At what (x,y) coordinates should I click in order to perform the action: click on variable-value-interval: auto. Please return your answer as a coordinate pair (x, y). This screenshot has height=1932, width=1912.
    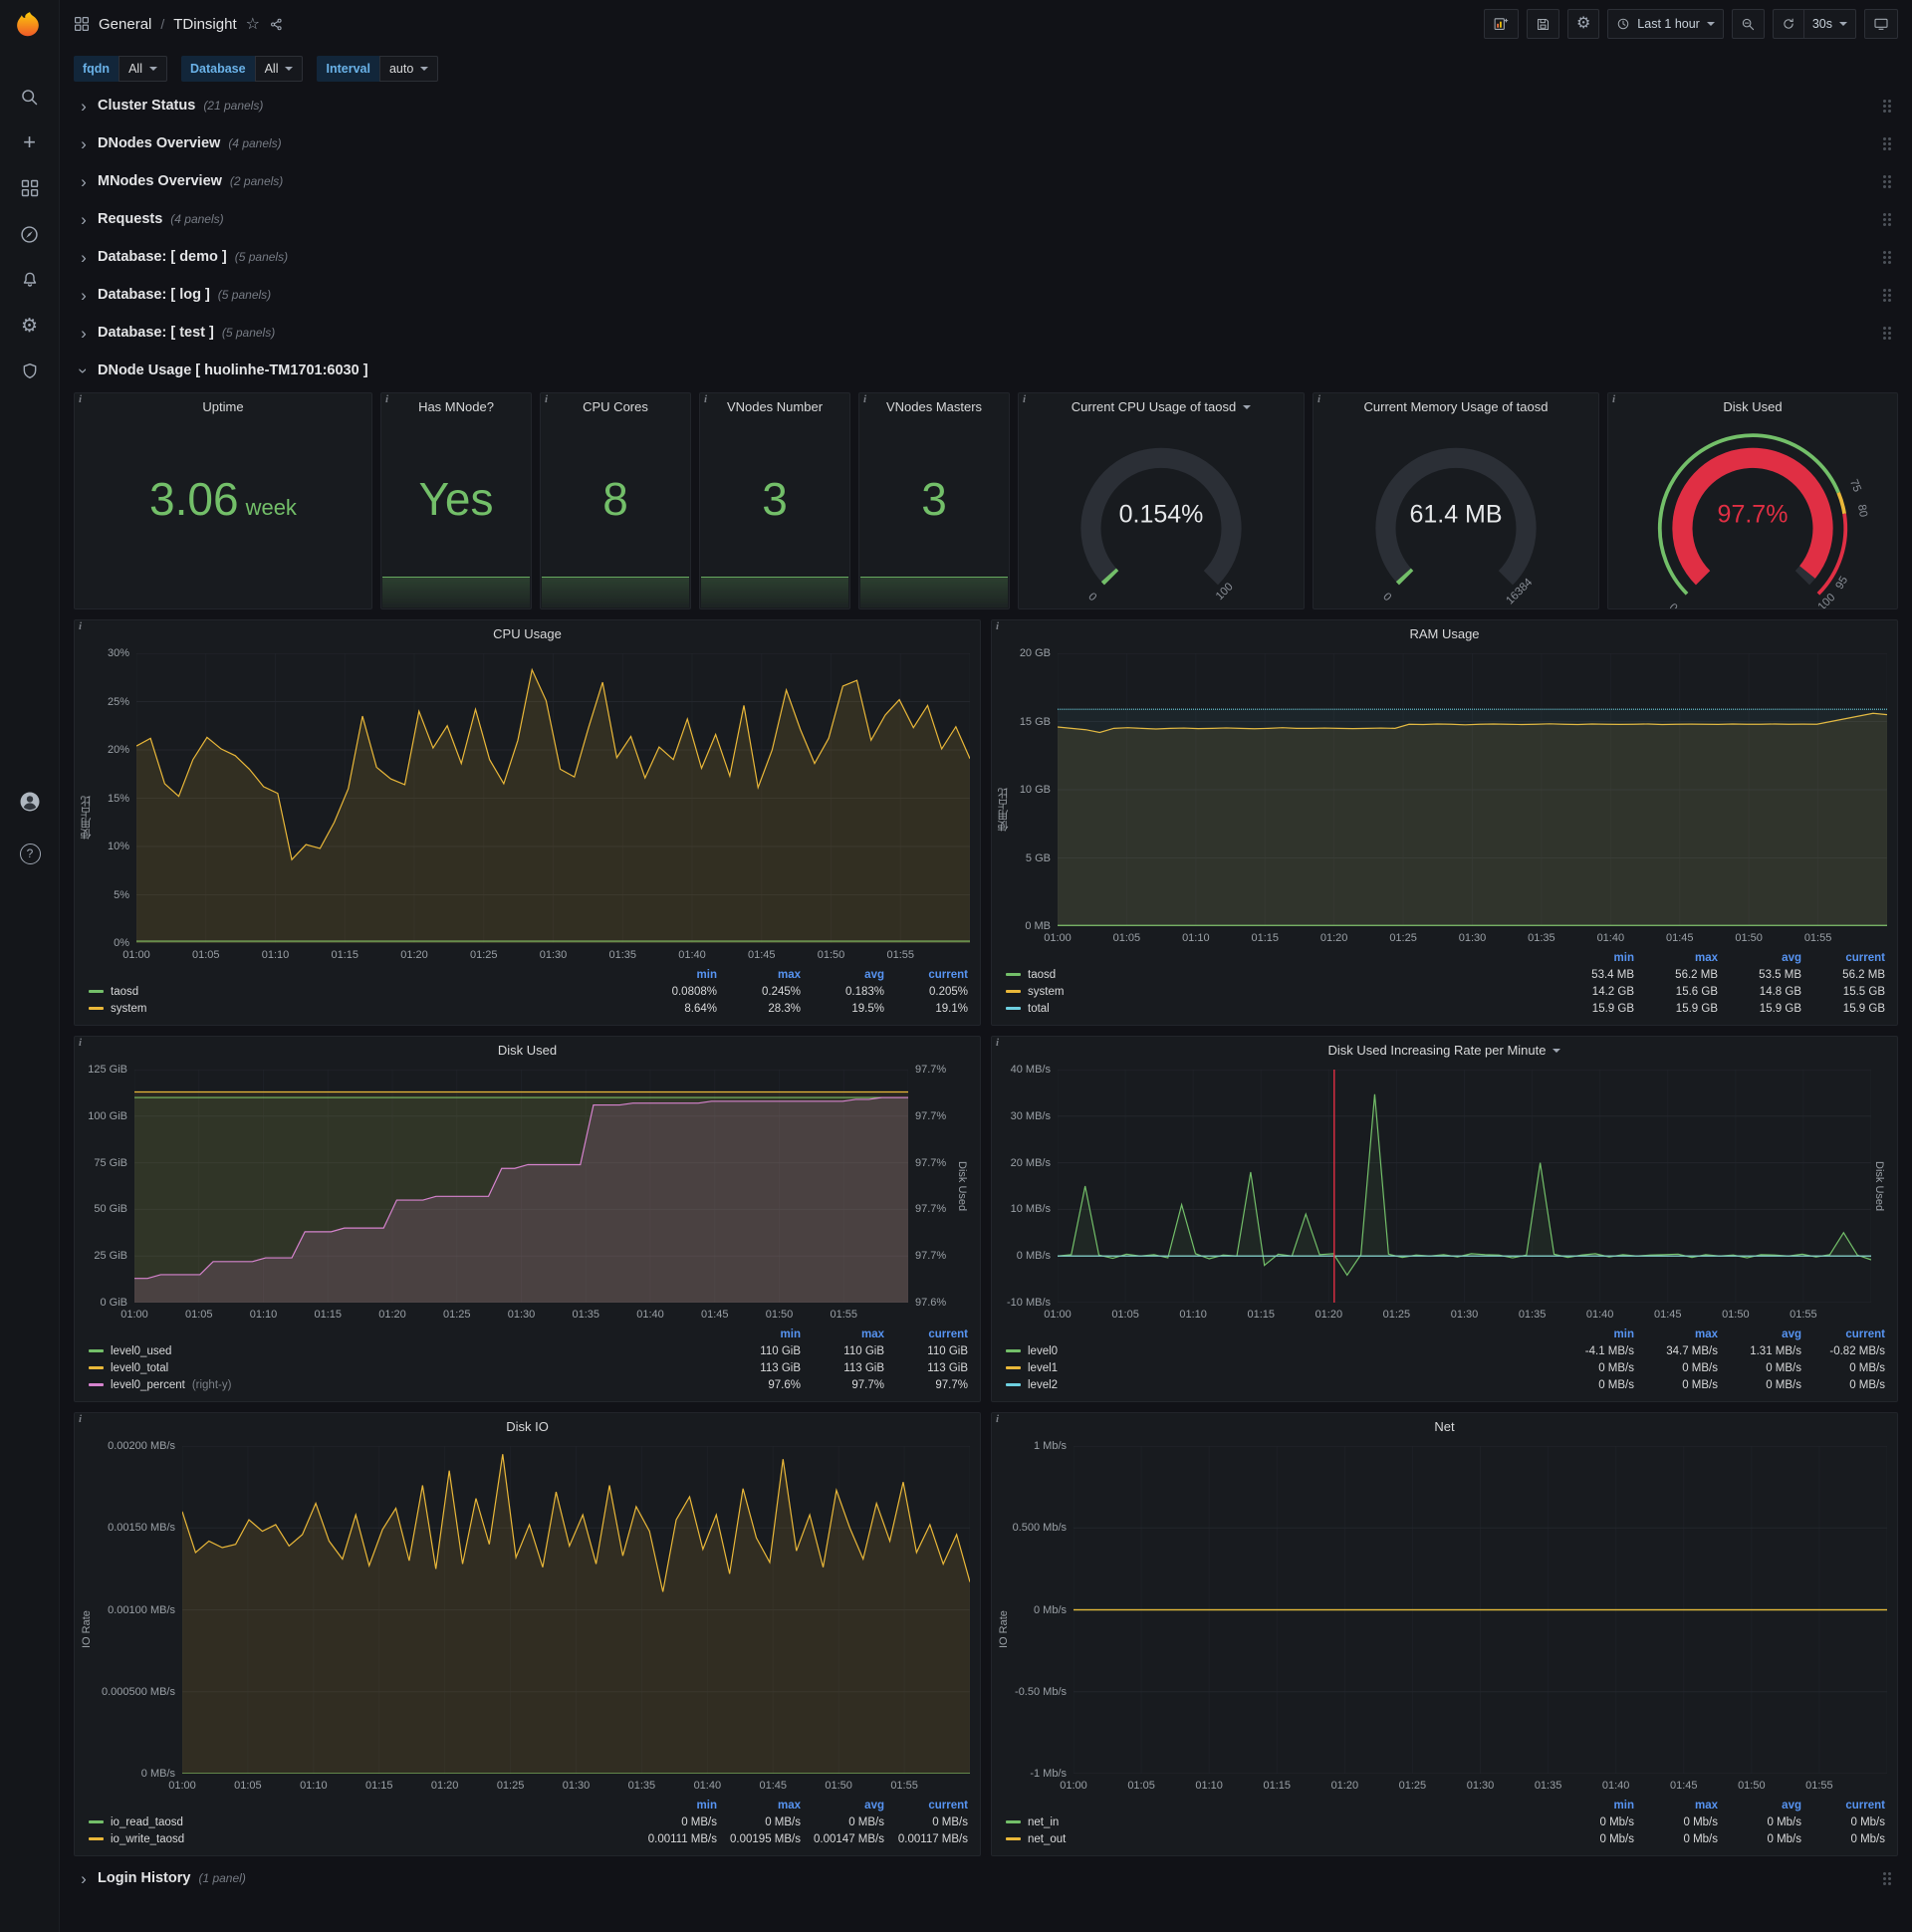
    Looking at the image, I should click on (408, 69).